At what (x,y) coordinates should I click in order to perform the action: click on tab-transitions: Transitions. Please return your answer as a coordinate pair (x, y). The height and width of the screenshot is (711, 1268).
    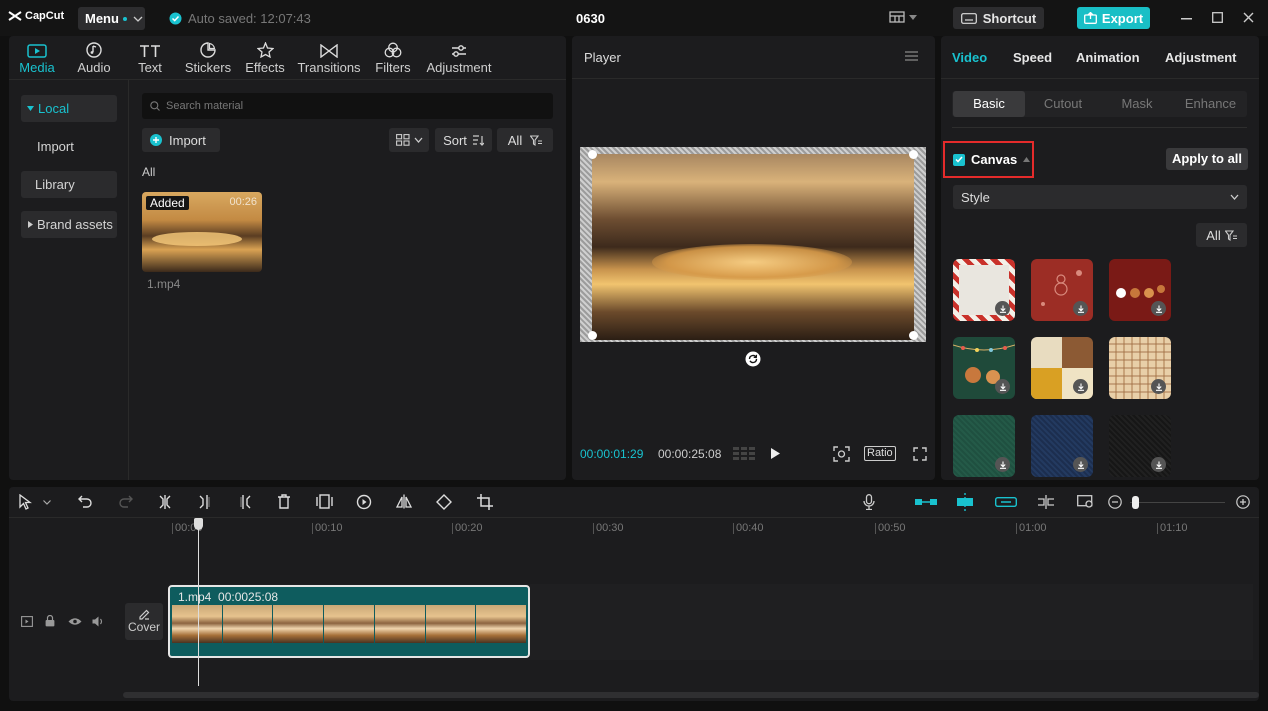
    Looking at the image, I should click on (329, 56).